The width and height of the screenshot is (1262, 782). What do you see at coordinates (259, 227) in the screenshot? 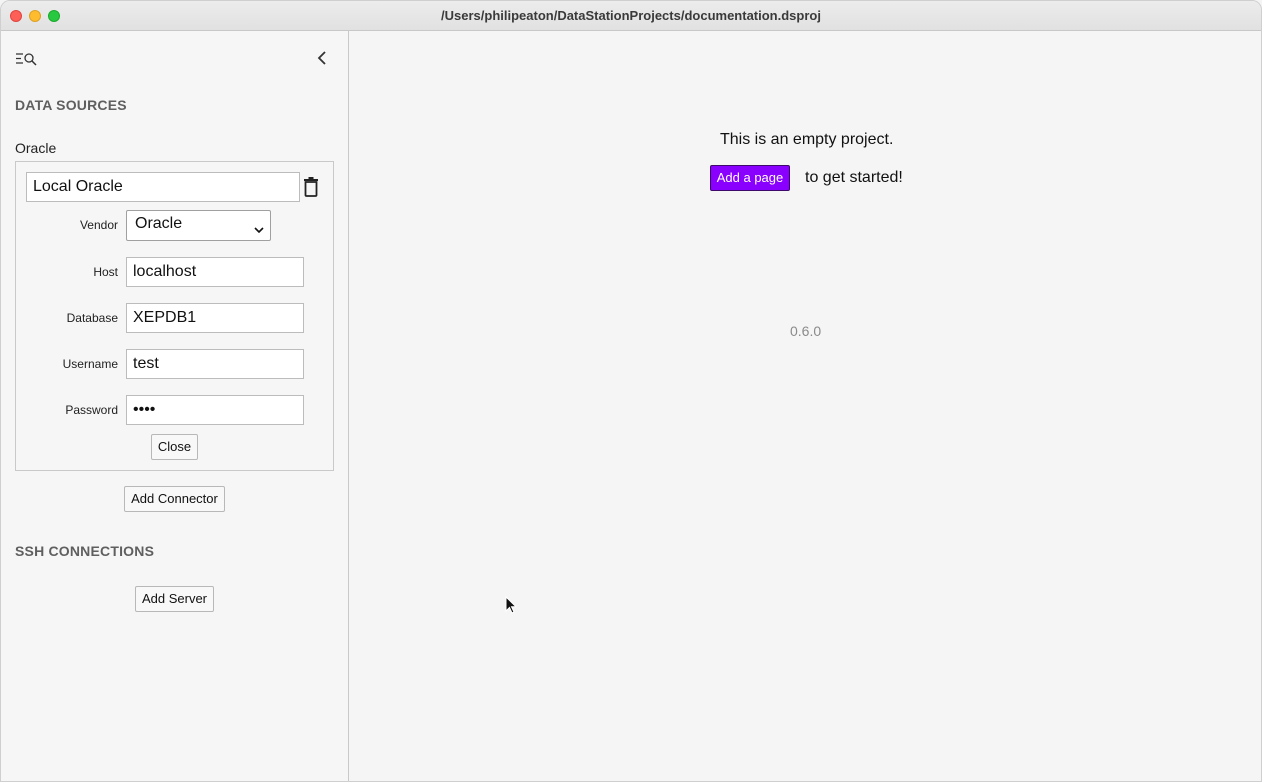
I see `chevron-down-icon` at bounding box center [259, 227].